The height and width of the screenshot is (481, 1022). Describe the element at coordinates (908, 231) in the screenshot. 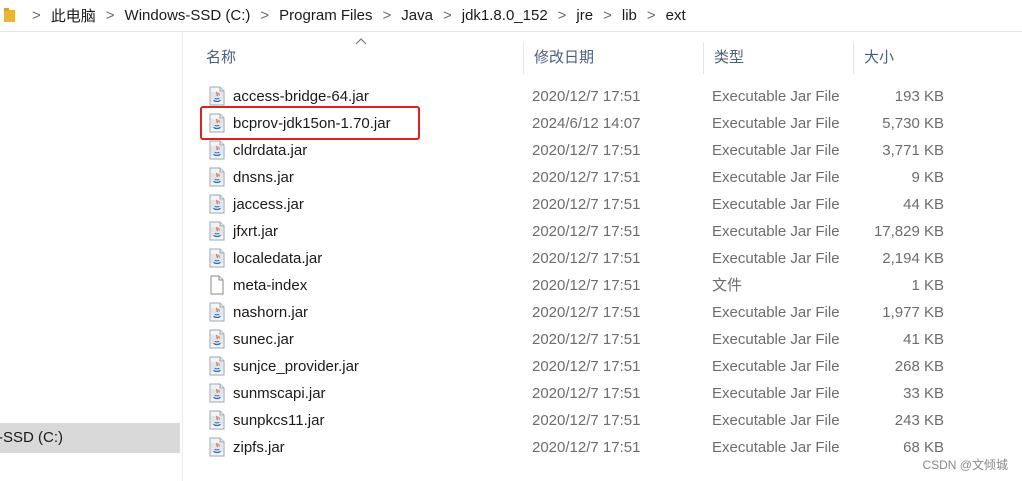

I see `file-size: 17,829 KB` at that location.